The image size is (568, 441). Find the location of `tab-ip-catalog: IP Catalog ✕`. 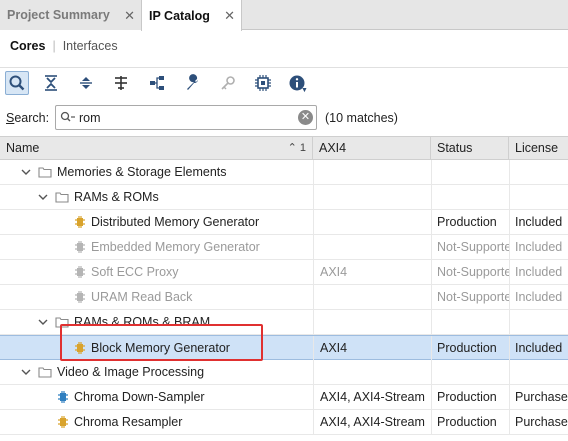

tab-ip-catalog: IP Catalog ✕ is located at coordinates (191, 15).